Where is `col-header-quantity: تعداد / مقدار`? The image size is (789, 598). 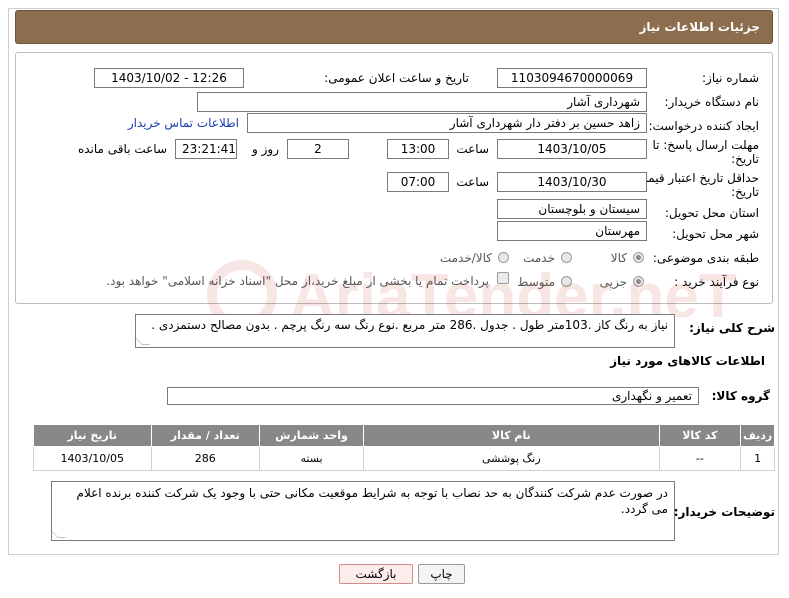 col-header-quantity: تعداد / مقدار is located at coordinates (205, 435).